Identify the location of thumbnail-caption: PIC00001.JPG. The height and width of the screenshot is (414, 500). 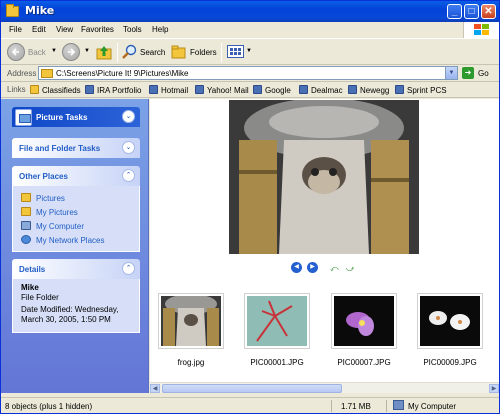
(277, 362).